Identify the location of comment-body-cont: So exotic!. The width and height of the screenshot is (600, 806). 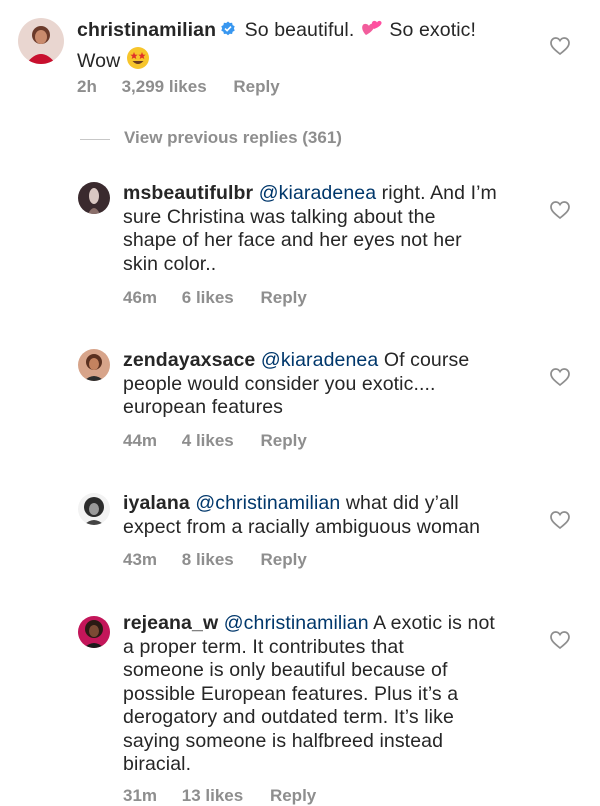
(430, 30).